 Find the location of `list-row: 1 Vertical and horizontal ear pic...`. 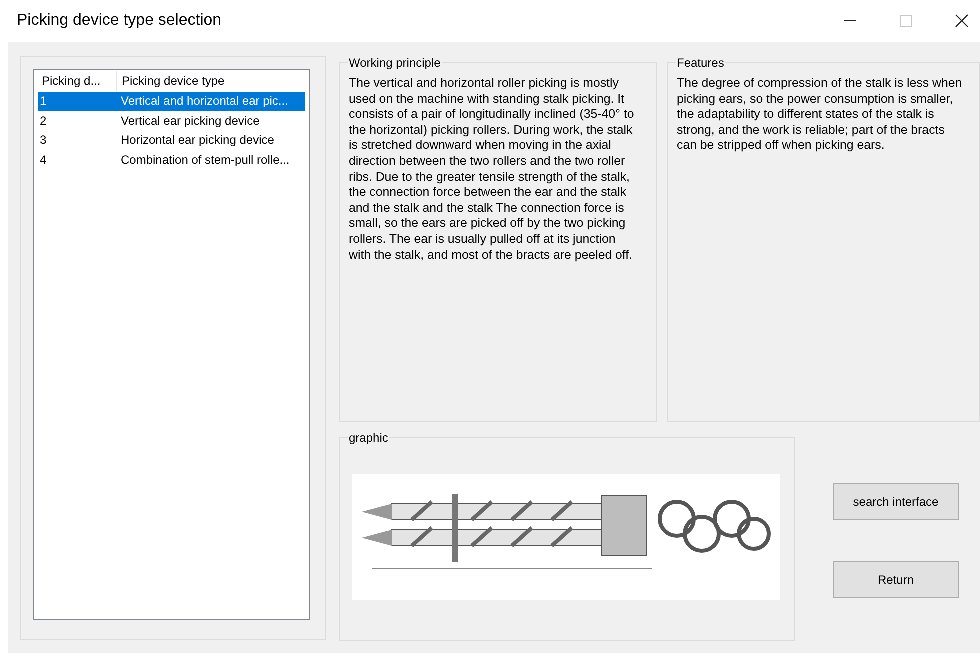

list-row: 1 Vertical and horizontal ear pic... is located at coordinates (171, 101).